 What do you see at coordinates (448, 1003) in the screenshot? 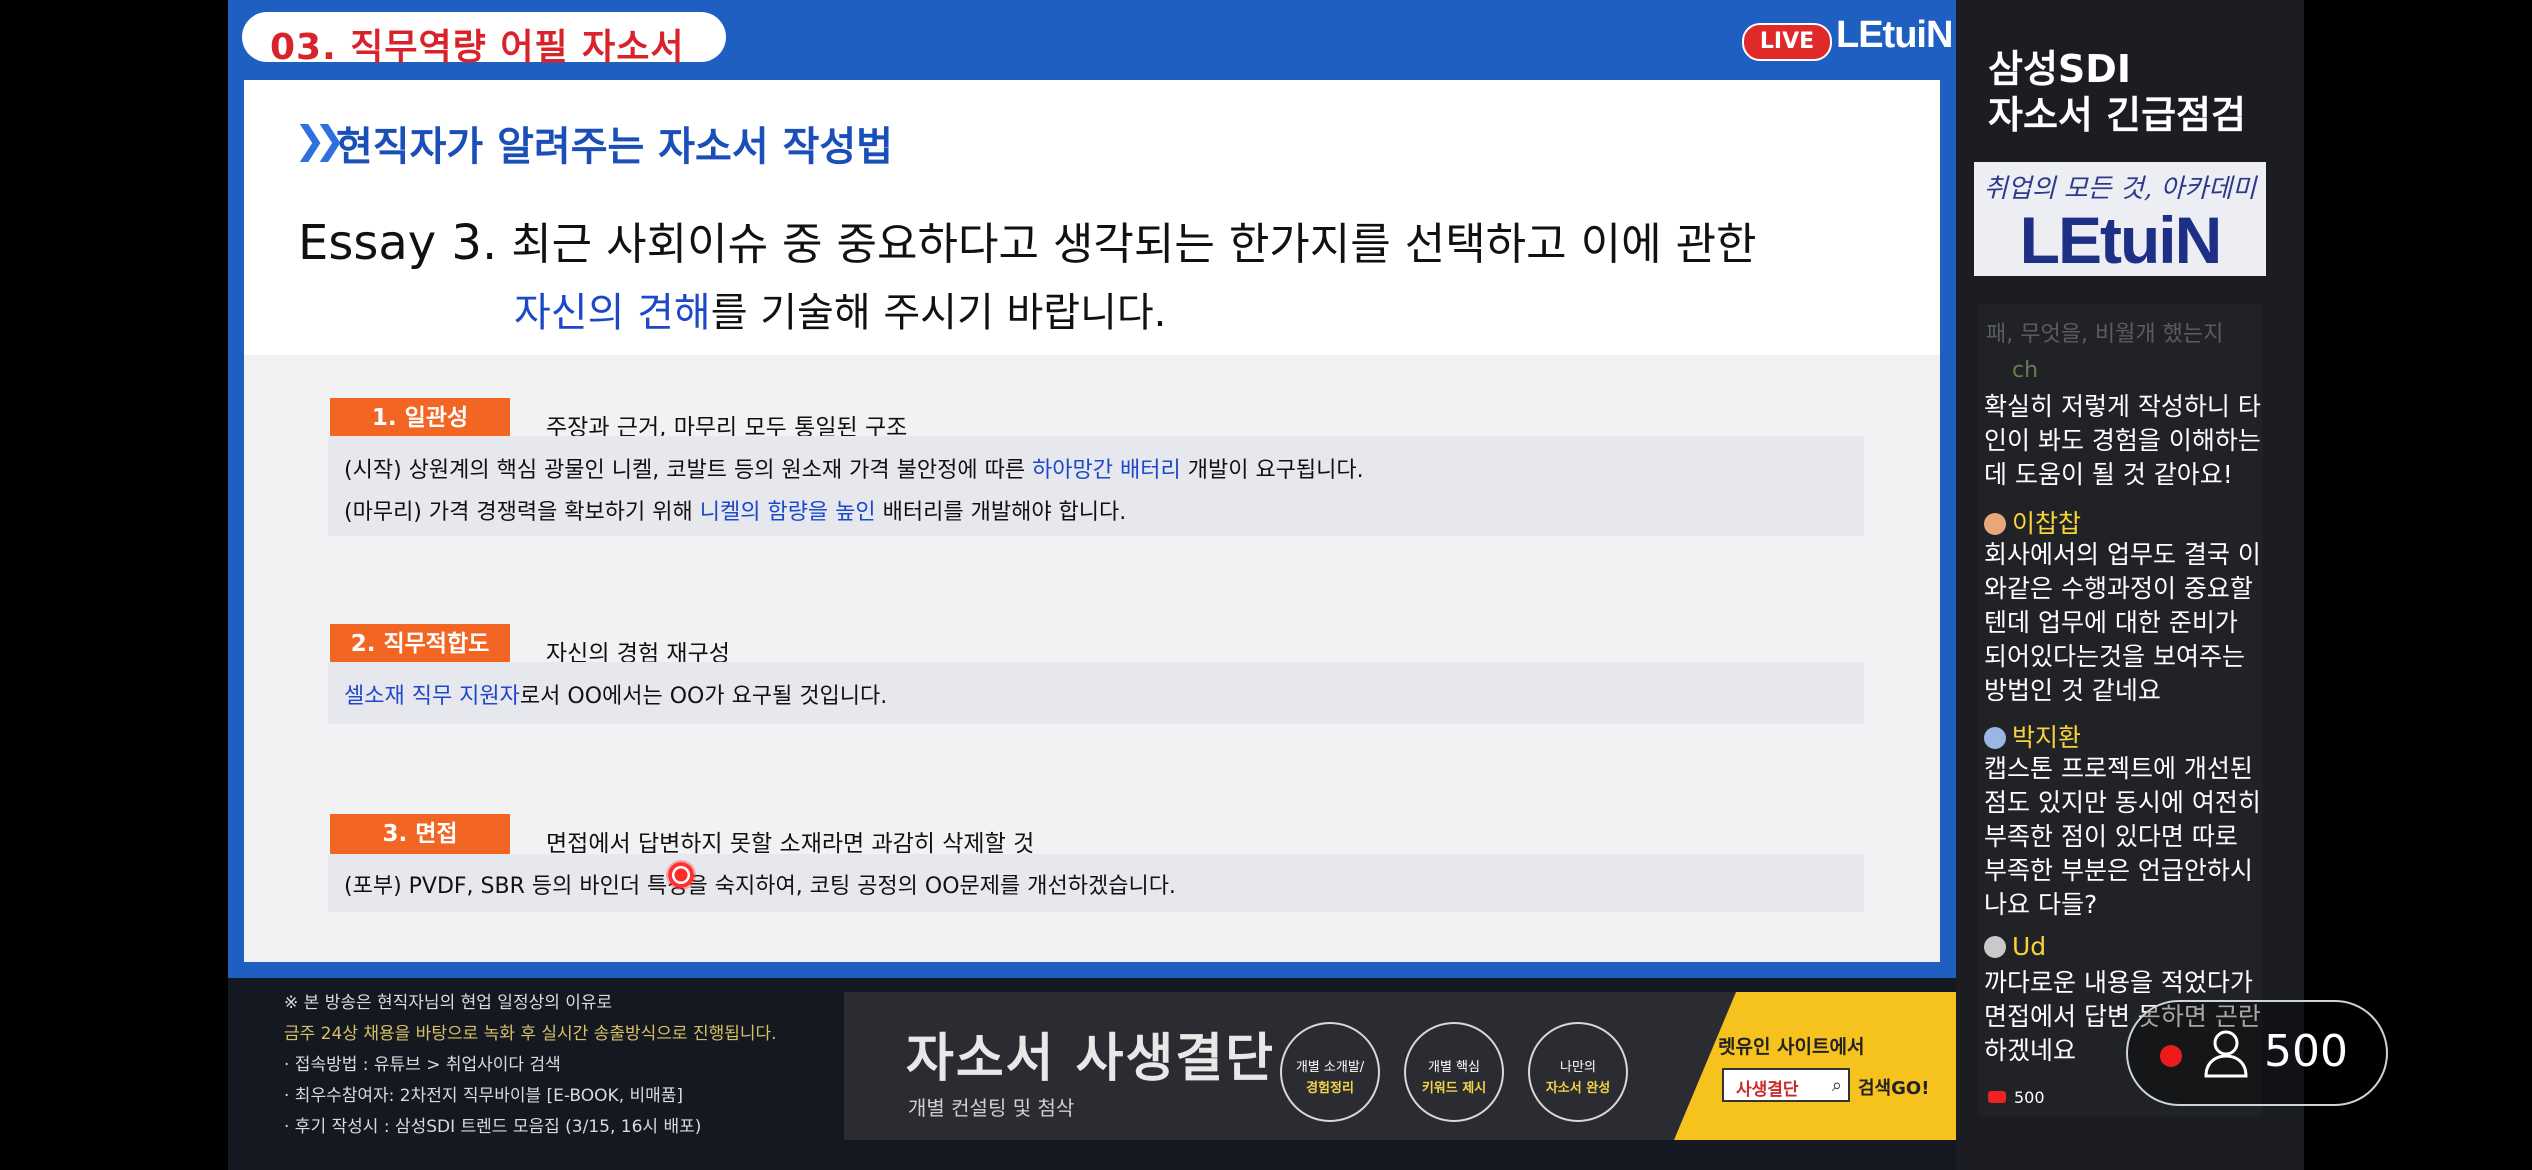
I see `info-line: ※ 본 방송은 현직자님의 현업 일정상의 이유로` at bounding box center [448, 1003].